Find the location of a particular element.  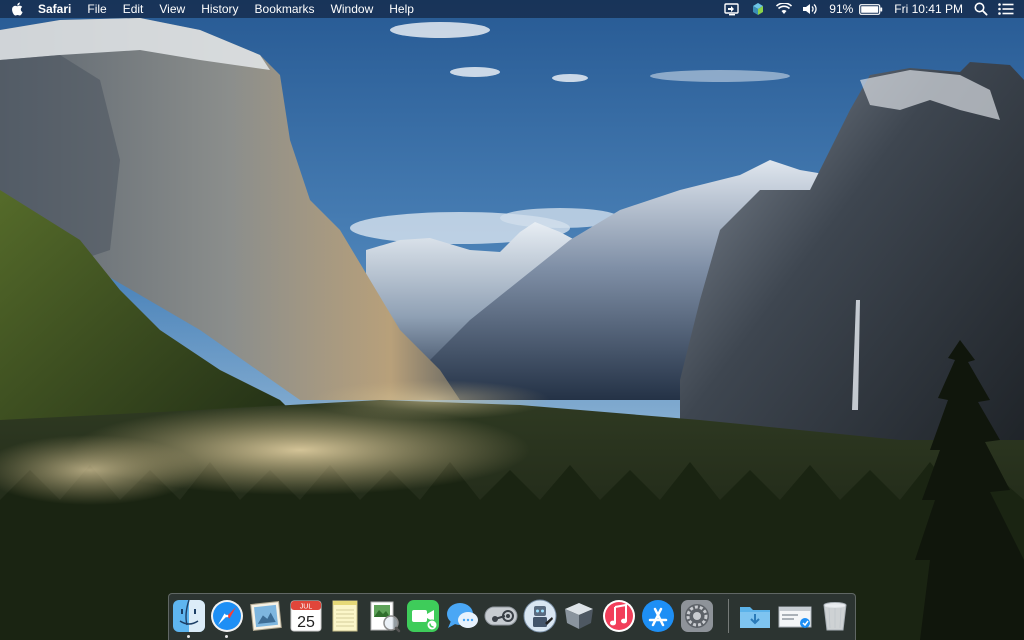

battery-percentage: 91% is located at coordinates (841, 9).